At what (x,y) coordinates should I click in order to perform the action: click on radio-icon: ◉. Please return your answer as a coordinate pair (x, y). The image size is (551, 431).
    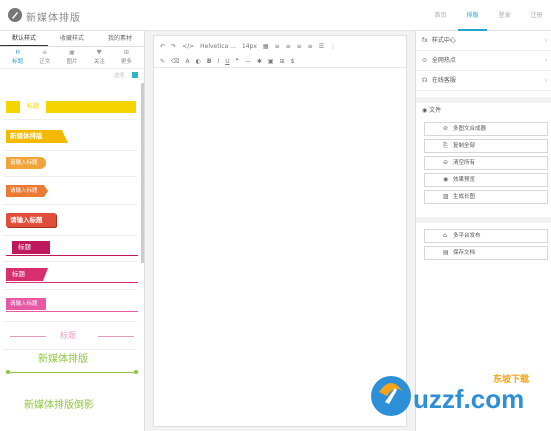
    Looking at the image, I should click on (425, 110).